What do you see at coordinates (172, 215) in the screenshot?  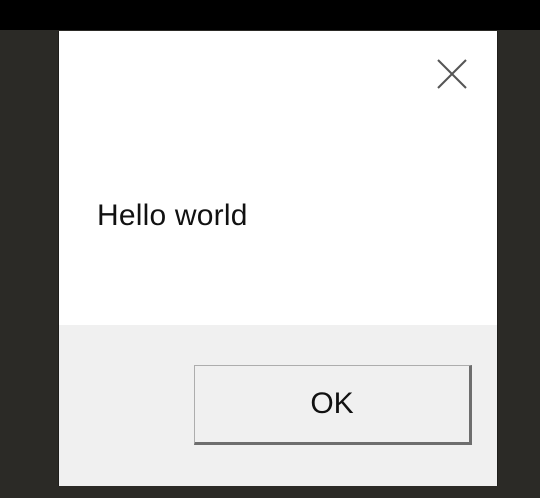 I see `message-text: Hello world` at bounding box center [172, 215].